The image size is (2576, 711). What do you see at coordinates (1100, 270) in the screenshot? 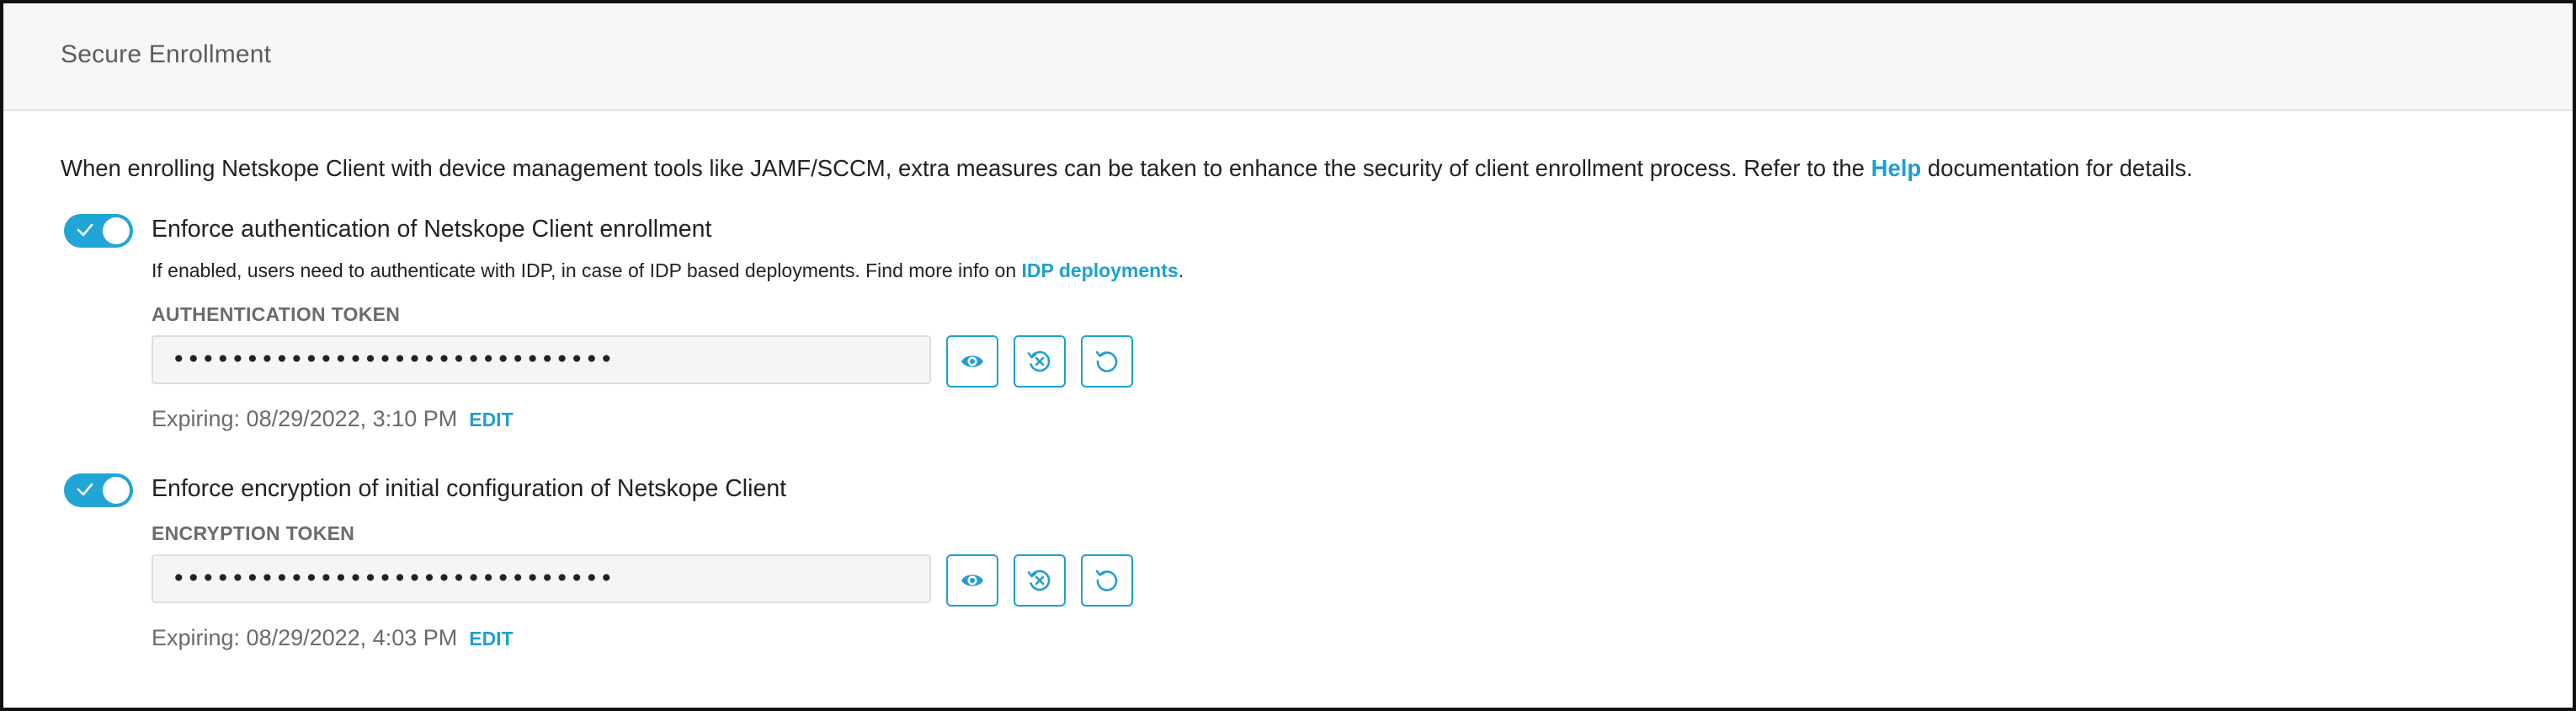
I see `idp-deployments-link: IDP deployments` at bounding box center [1100, 270].